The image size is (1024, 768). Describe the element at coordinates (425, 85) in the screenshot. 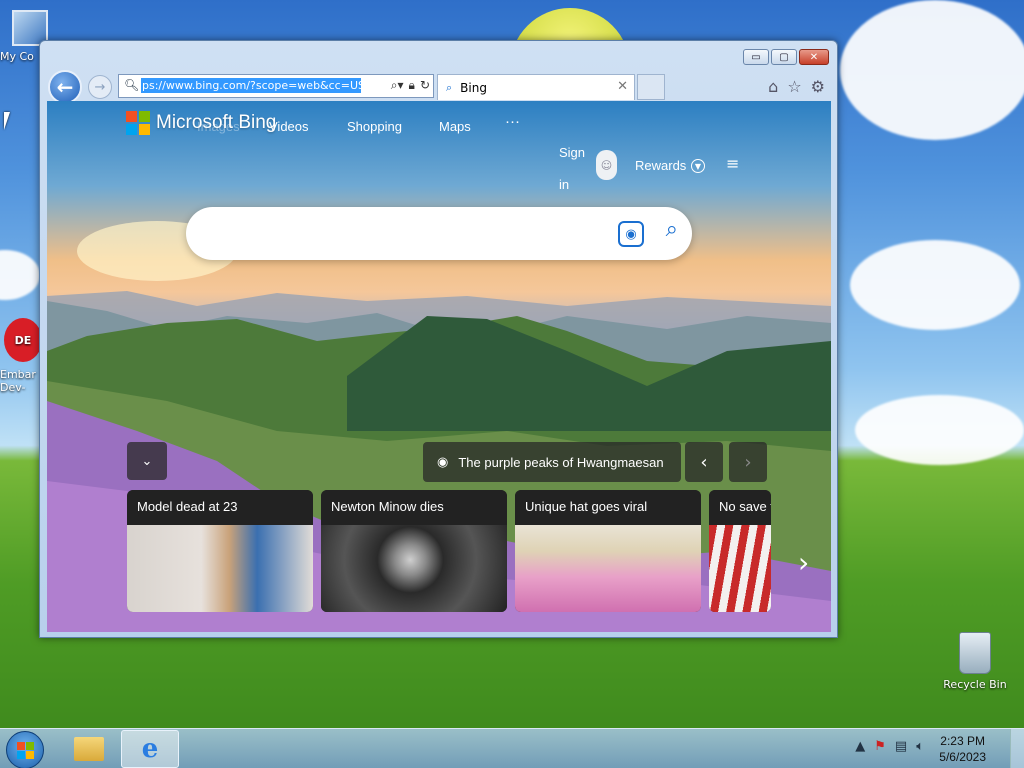

I see `refresh-icon: ↻` at that location.